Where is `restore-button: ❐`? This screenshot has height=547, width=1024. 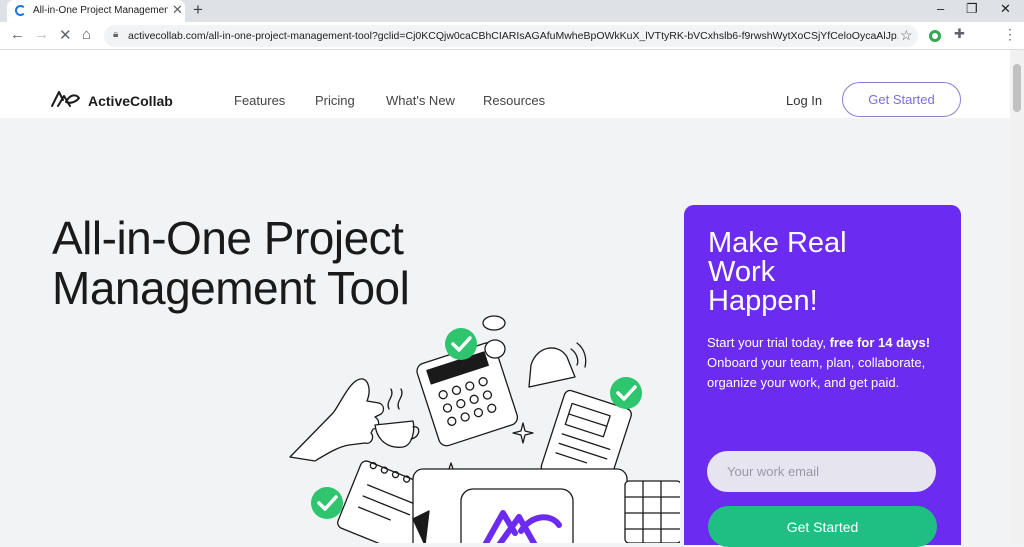 restore-button: ❐ is located at coordinates (972, 9).